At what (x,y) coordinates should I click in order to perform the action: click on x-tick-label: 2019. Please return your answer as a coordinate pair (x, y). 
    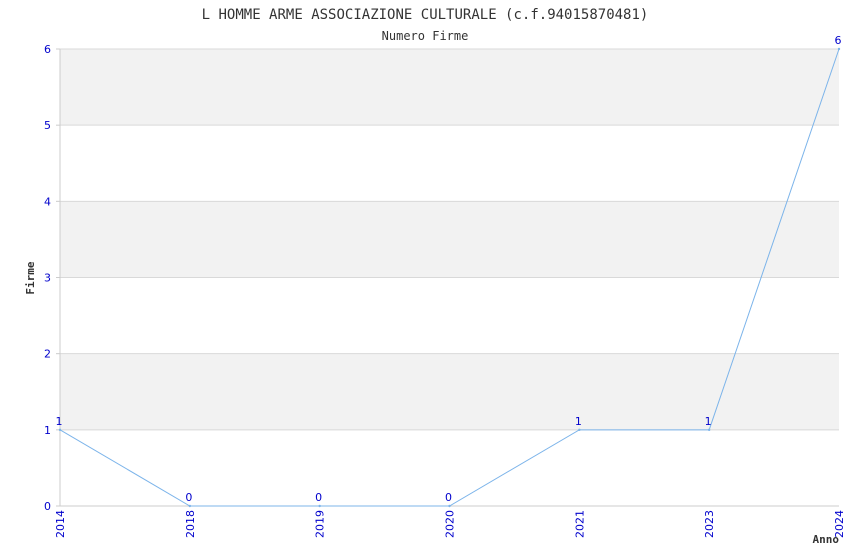
    Looking at the image, I should click on (320, 524).